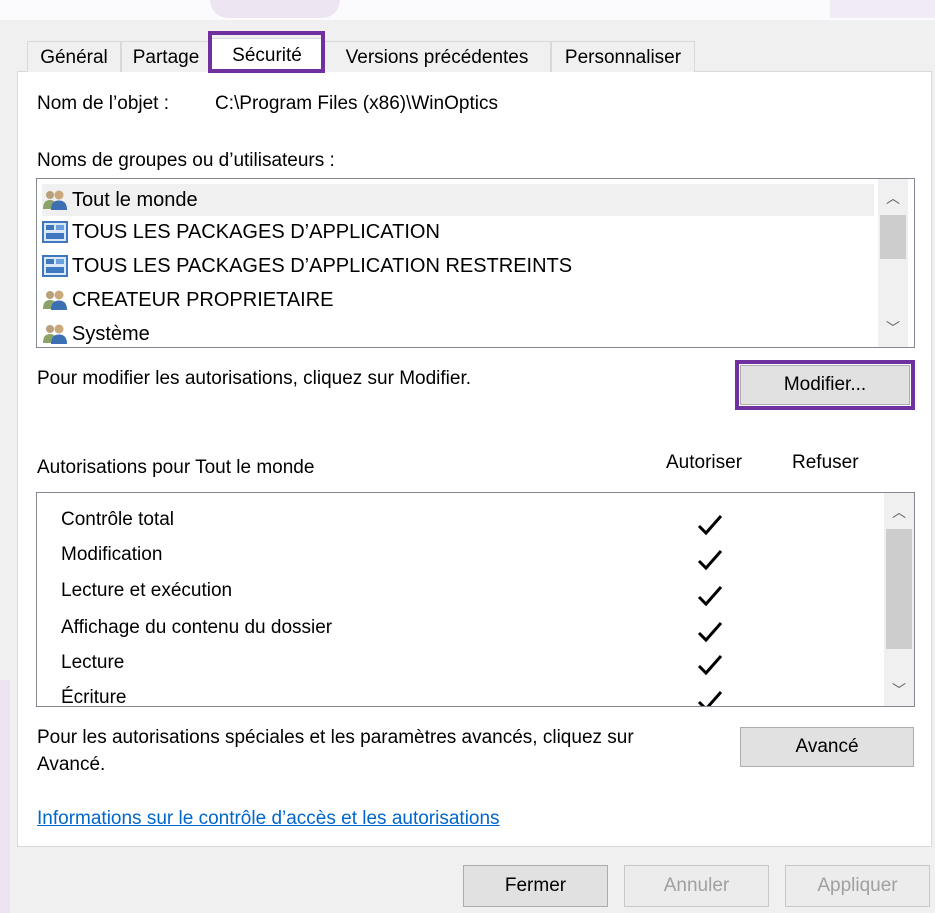 The width and height of the screenshot is (935, 913). I want to click on permission-row: Écriture, so click(94, 697).